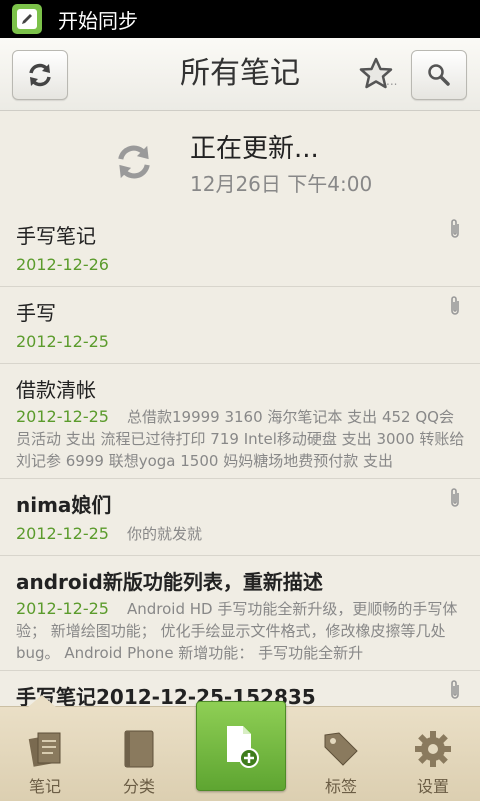 The width and height of the screenshot is (480, 801). What do you see at coordinates (98, 20) in the screenshot?
I see `status-title: 开始同步` at bounding box center [98, 20].